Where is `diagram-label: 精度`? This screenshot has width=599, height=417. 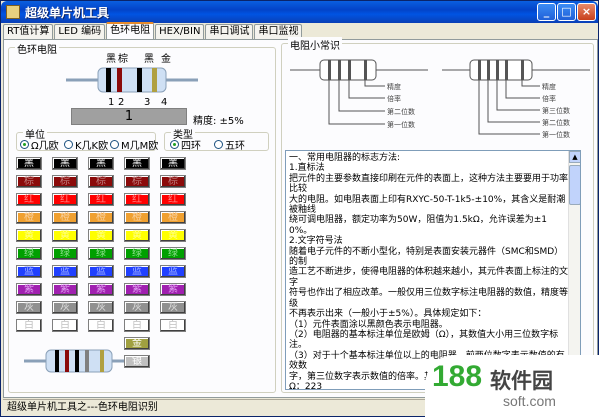
diagram-label: 精度 is located at coordinates (394, 86).